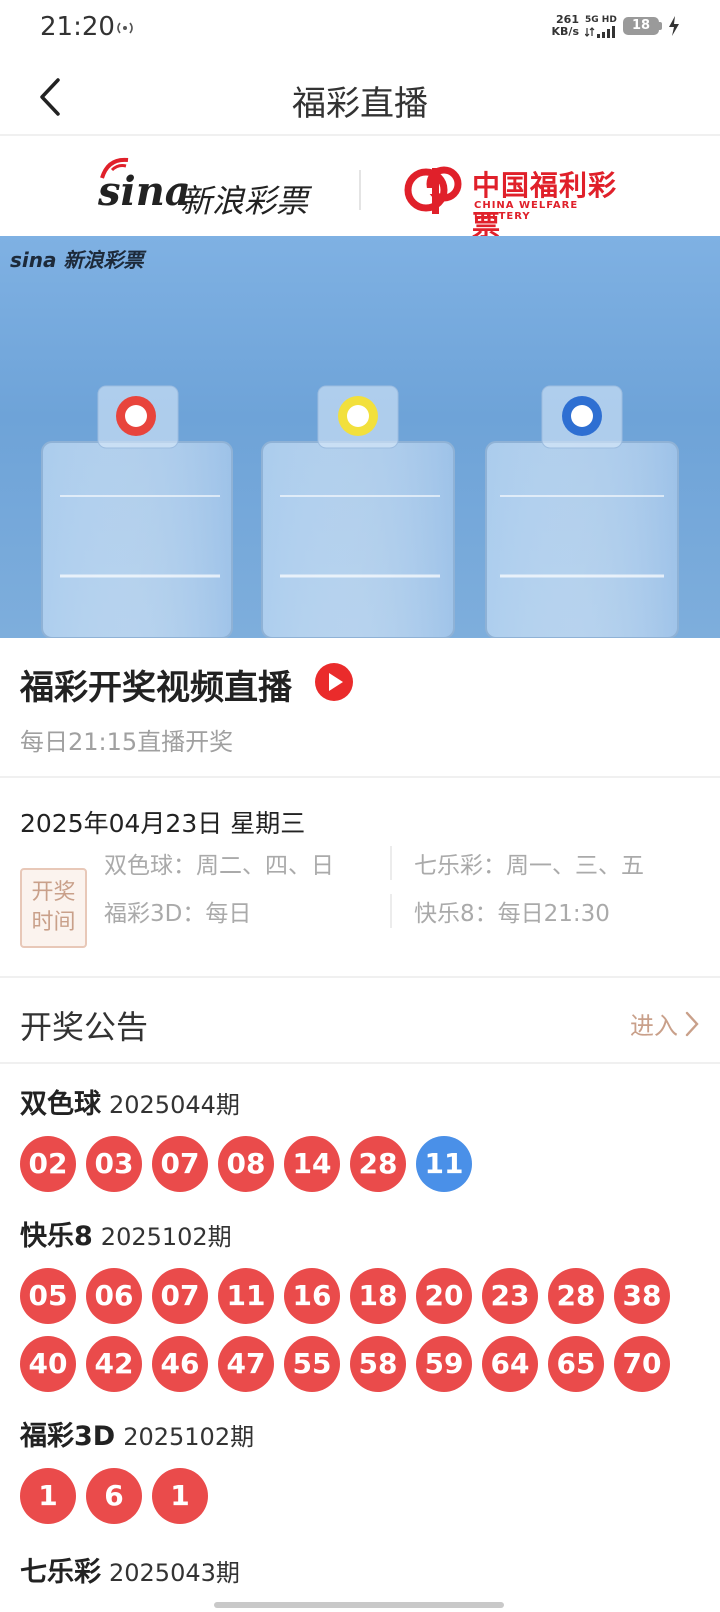 This screenshot has width=720, height=1612. I want to click on video-watermark: sina 新浪彩票, so click(77, 260).